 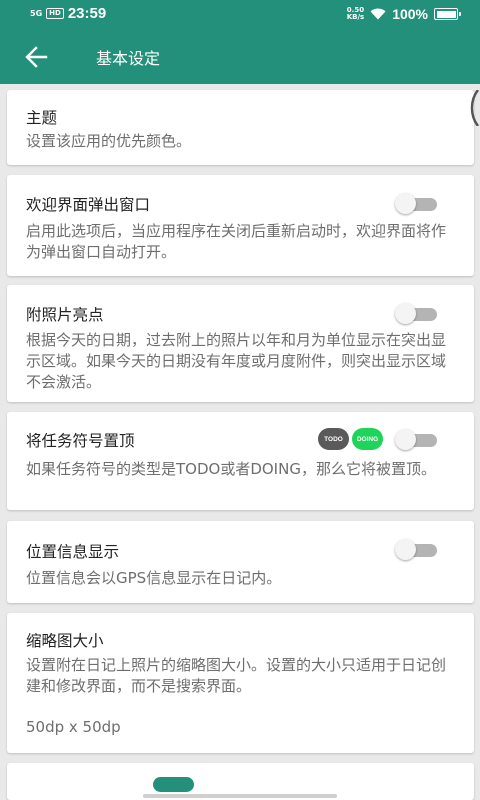 I want to click on network-speed-unit: KB/s, so click(x=355, y=17).